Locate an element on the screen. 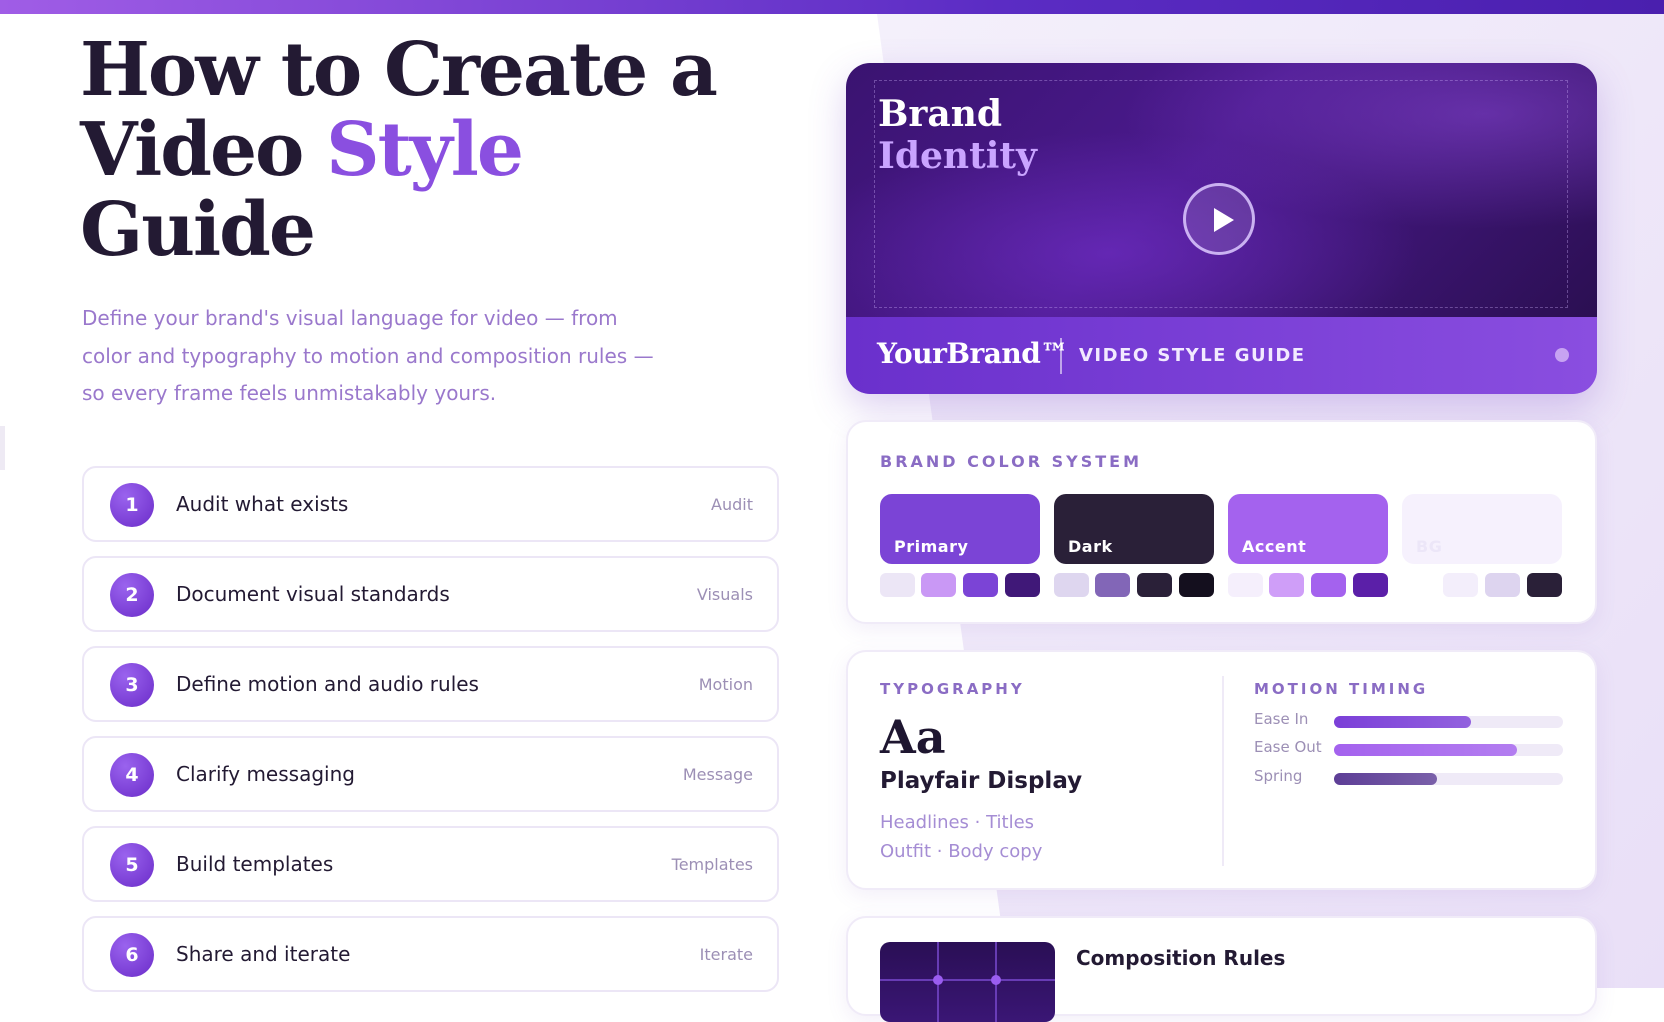 Image resolution: width=1664 pixels, height=1022 pixels. step-title: Build templates is located at coordinates (255, 864).